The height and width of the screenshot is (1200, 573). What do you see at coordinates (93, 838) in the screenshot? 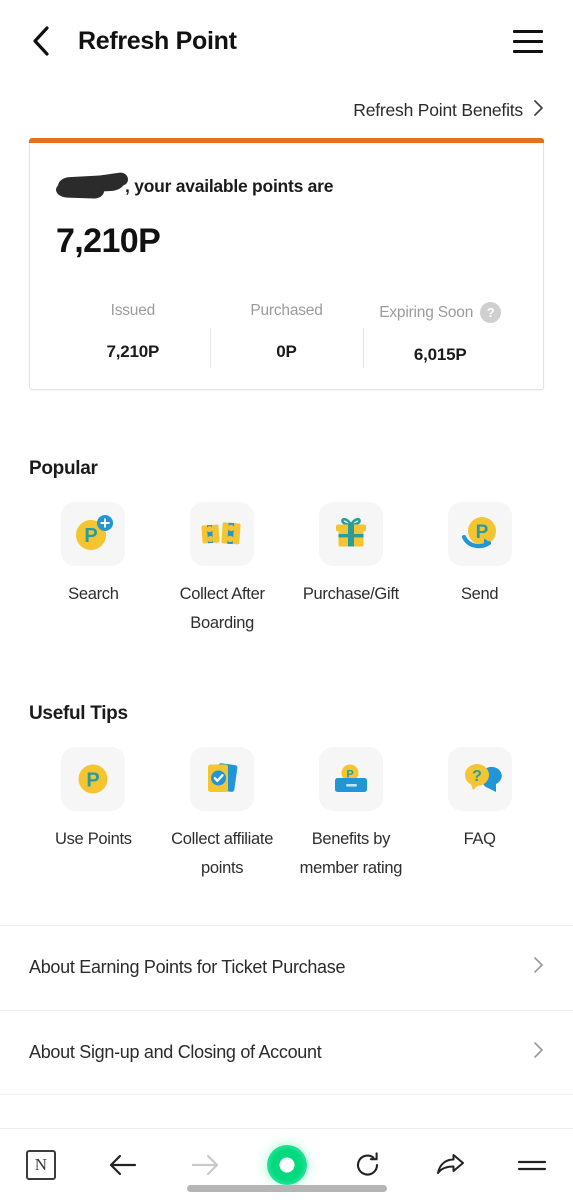
I see `tile-label: Use Points` at bounding box center [93, 838].